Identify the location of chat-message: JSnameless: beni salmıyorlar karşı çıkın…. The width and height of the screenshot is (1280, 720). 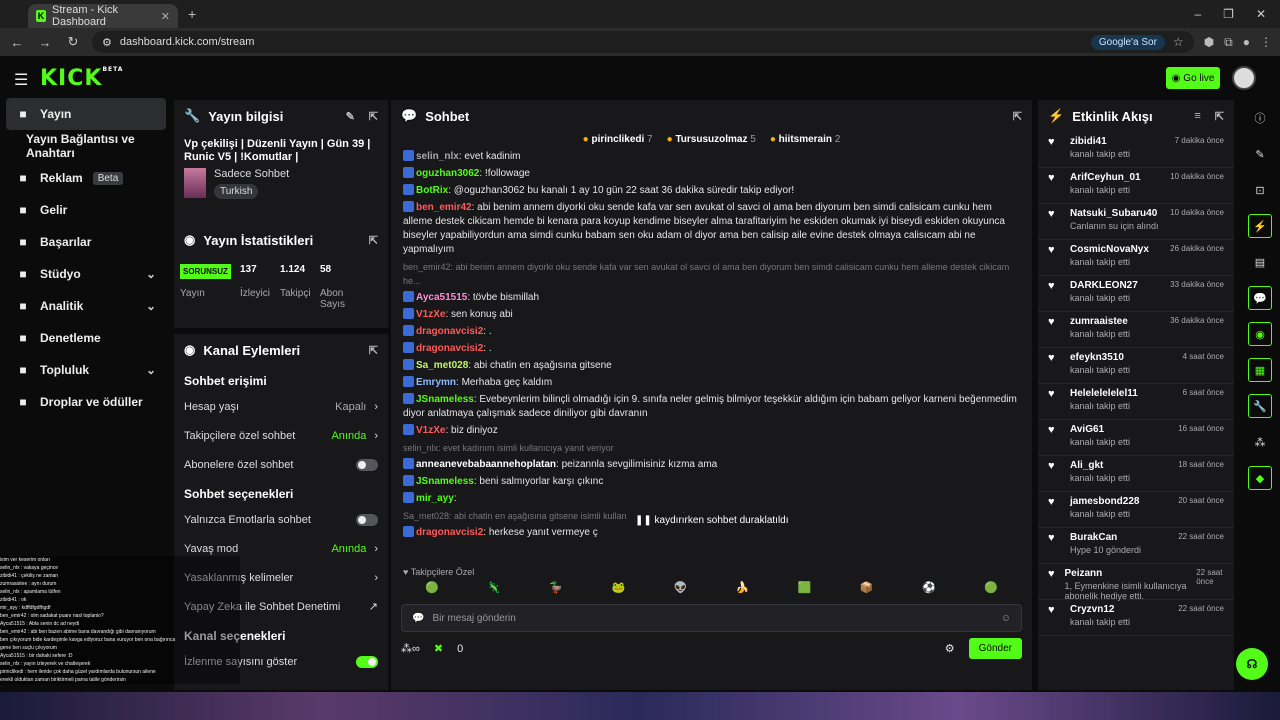
(711, 482).